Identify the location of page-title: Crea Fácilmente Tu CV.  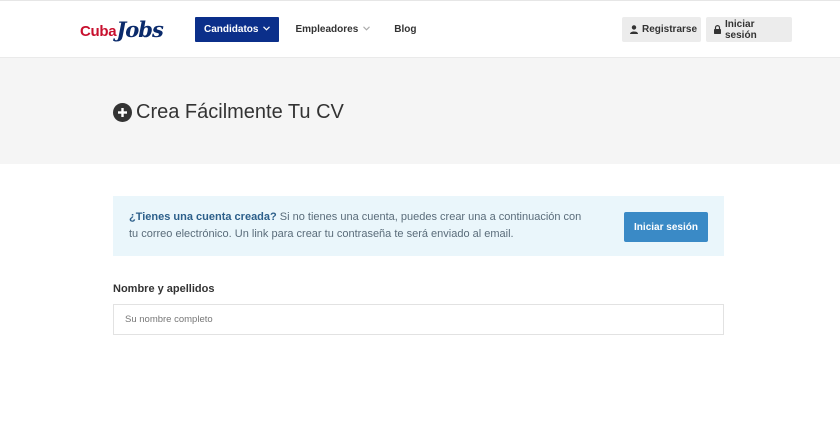
(228, 112).